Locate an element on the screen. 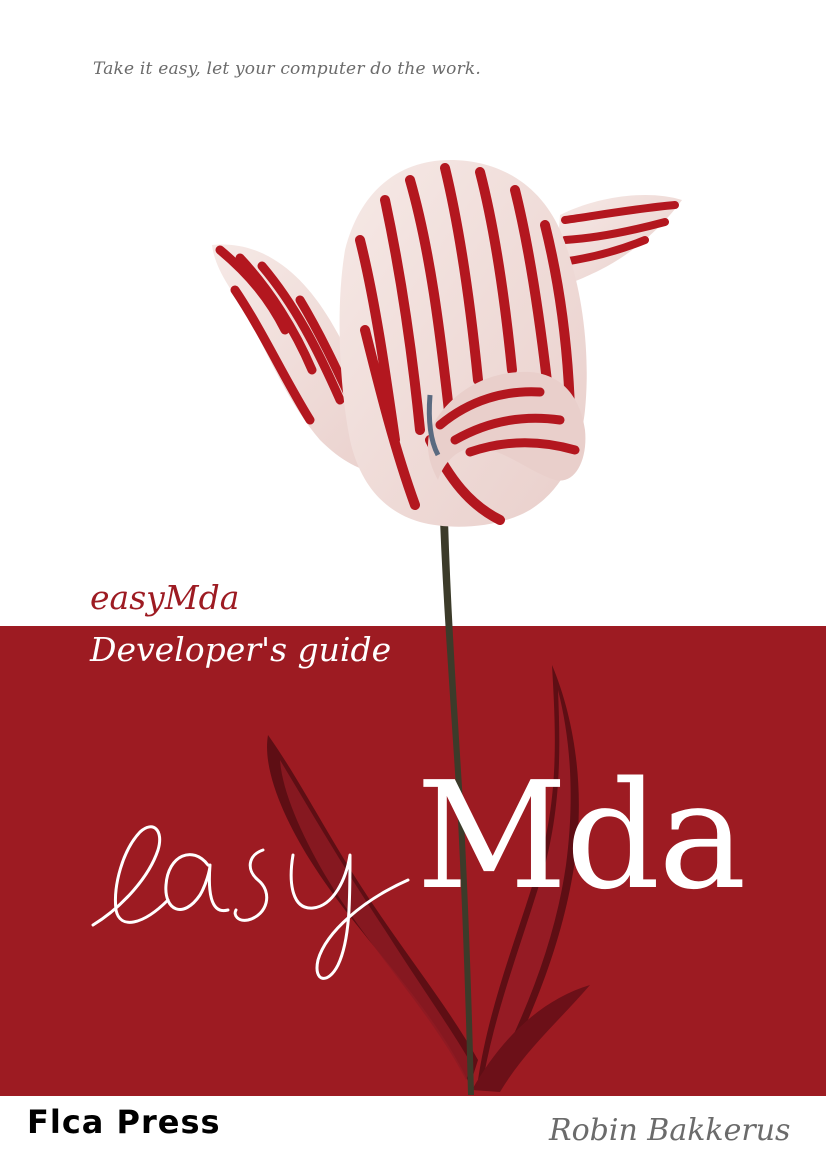  book-title: easyMda is located at coordinates (165, 597).